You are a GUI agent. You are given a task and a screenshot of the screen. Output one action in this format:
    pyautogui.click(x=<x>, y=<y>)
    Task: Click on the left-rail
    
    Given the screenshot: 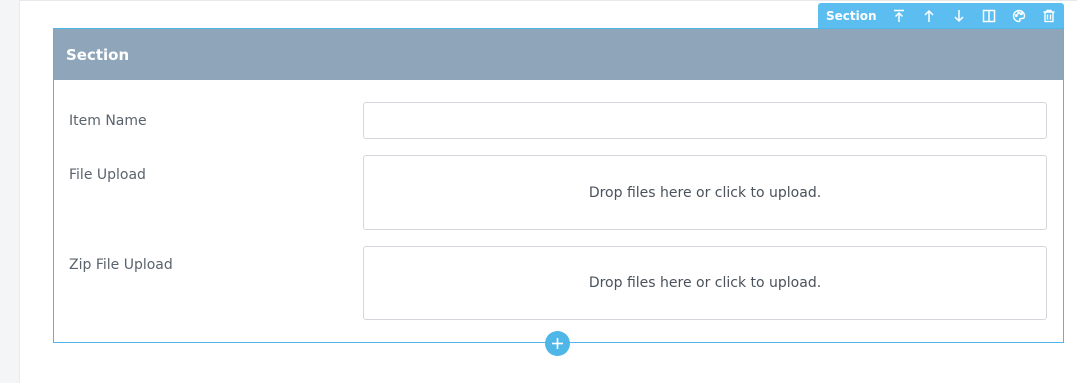 What is the action you would take?
    pyautogui.click(x=10, y=191)
    